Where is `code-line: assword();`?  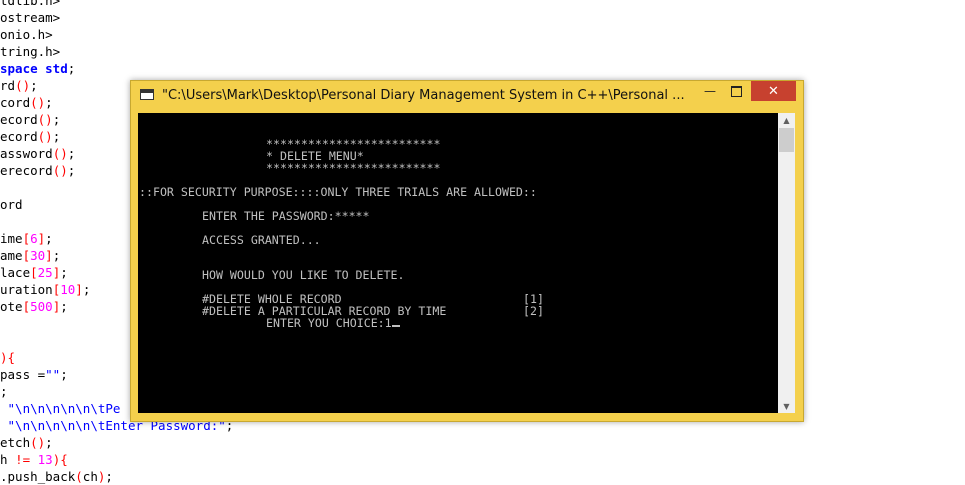 code-line: assword(); is located at coordinates (38, 153).